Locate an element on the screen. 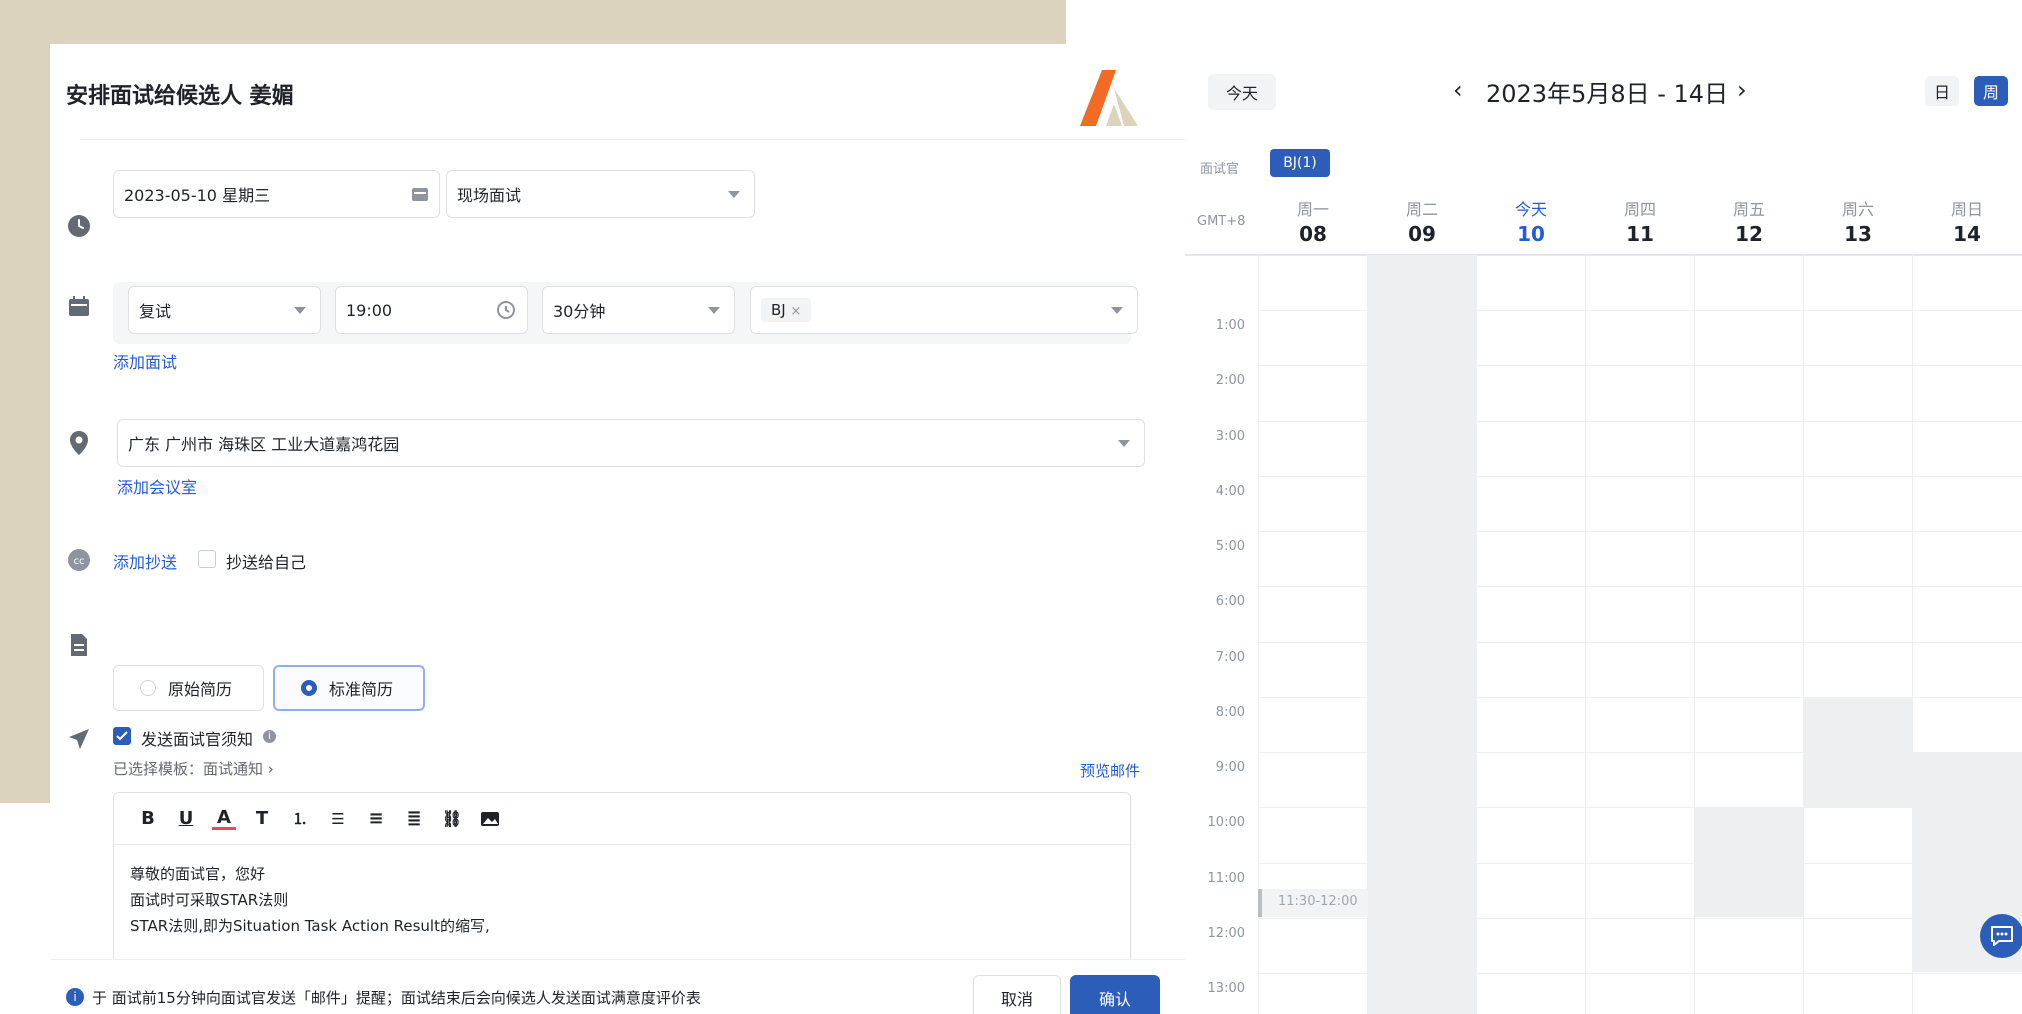 This screenshot has width=2022, height=1014. day-header: 周六 13 is located at coordinates (1858, 221).